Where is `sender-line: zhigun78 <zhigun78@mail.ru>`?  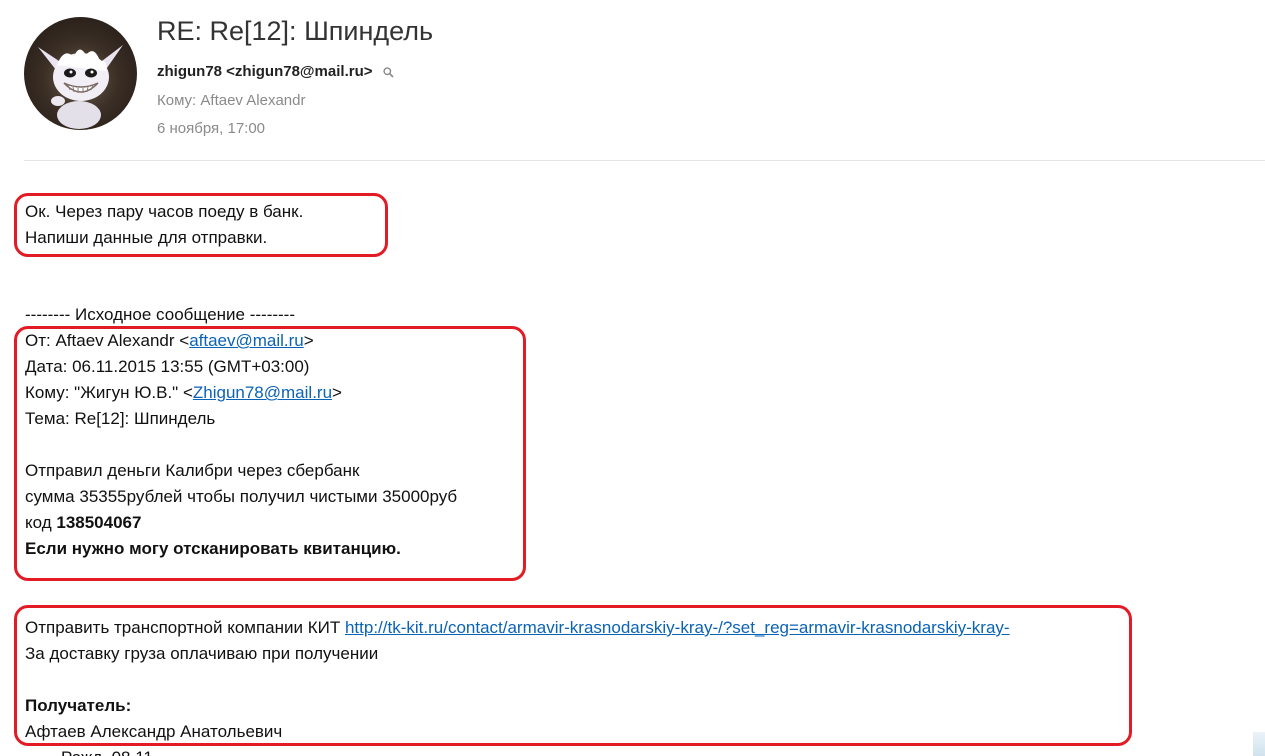
sender-line: zhigun78 <zhigun78@mail.ru> is located at coordinates (275, 71).